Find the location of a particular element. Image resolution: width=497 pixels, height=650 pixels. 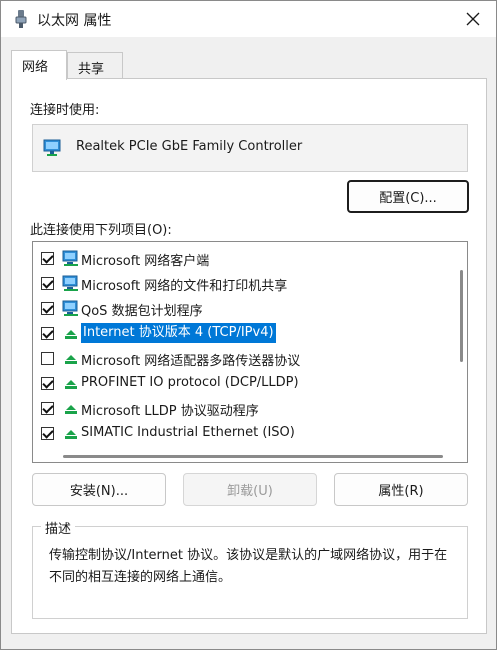

file-printer-sharing-icon is located at coordinates (70, 283).